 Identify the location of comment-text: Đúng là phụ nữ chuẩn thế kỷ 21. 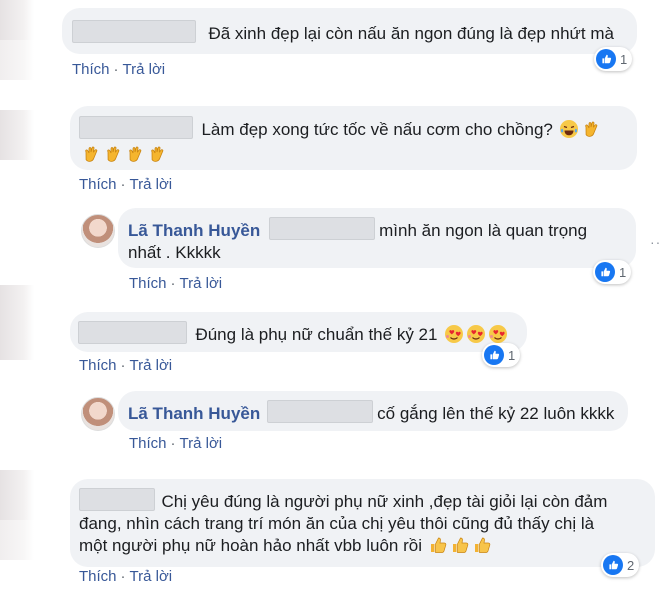
(316, 334).